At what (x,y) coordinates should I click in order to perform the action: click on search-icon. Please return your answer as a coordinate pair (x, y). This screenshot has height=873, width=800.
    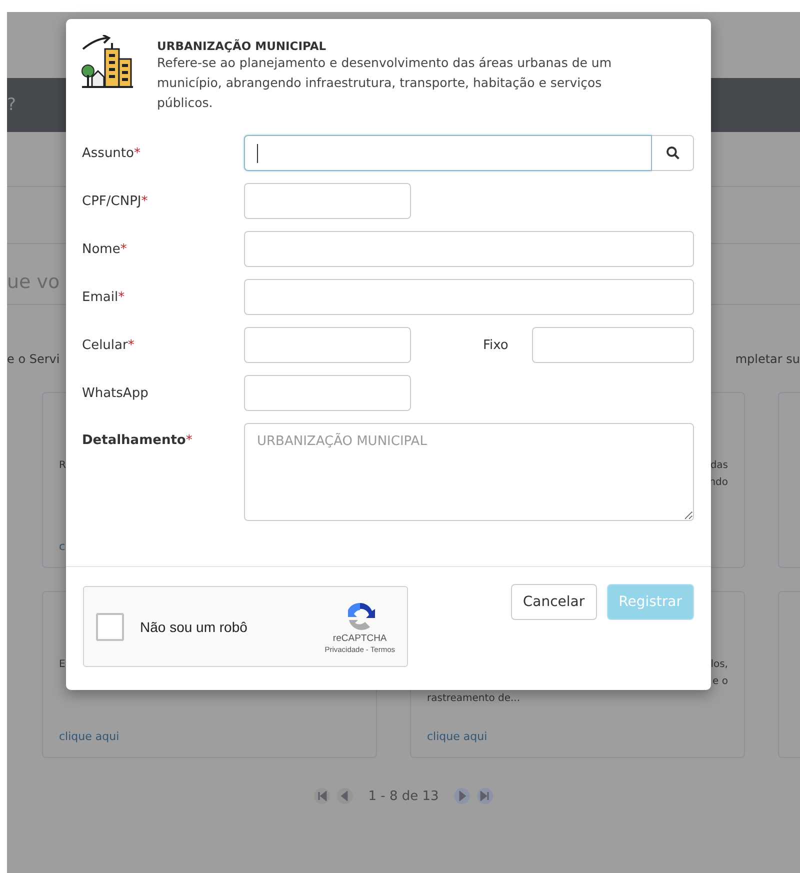
    Looking at the image, I should click on (673, 153).